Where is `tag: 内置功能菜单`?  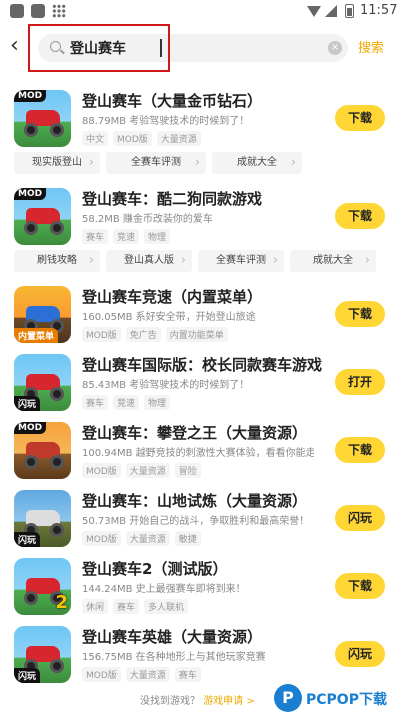
tag: 内置功能菜单 is located at coordinates (196, 334).